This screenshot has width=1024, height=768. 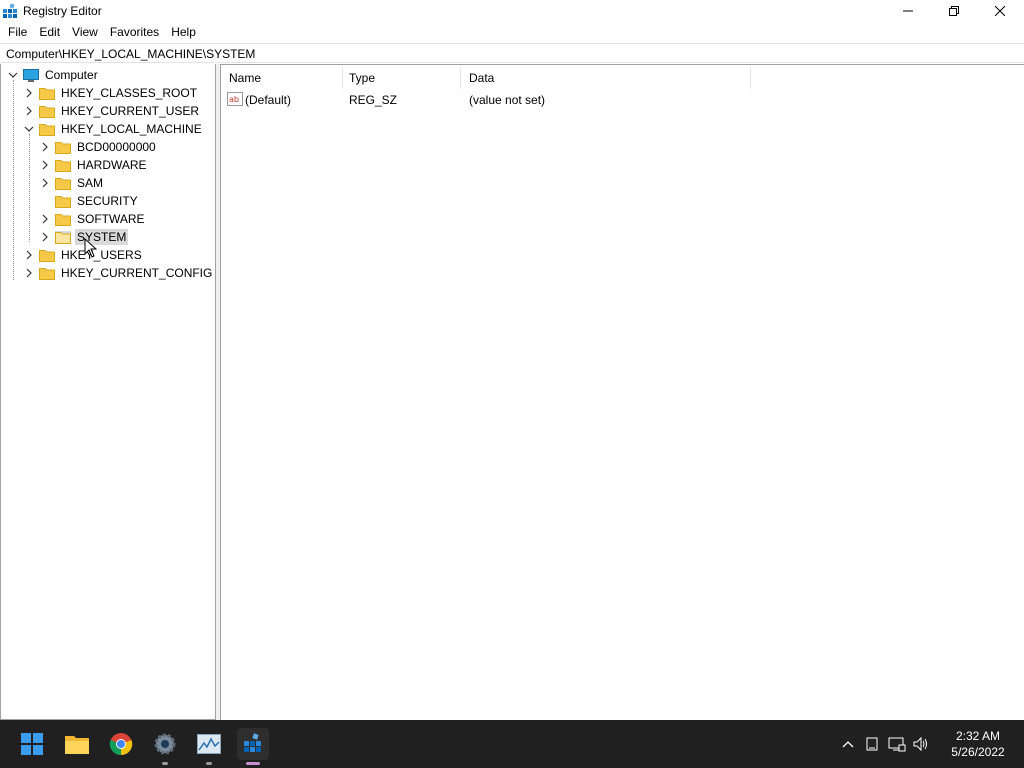 I want to click on restore-icon, so click(x=954, y=11).